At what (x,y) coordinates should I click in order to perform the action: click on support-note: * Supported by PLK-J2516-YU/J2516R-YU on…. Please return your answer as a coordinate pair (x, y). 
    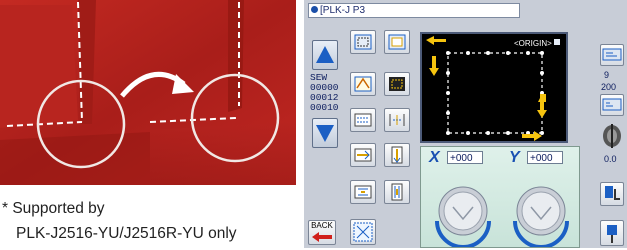
    Looking at the image, I should click on (149, 221).